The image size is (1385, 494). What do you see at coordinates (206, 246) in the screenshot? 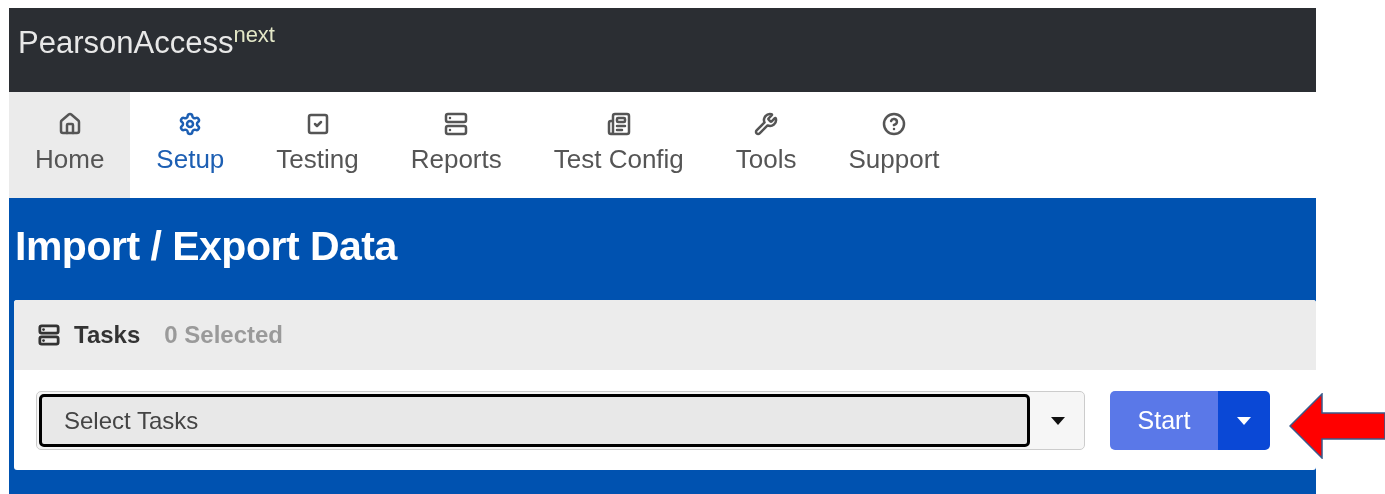
I see `page-title: Import / Export Data` at bounding box center [206, 246].